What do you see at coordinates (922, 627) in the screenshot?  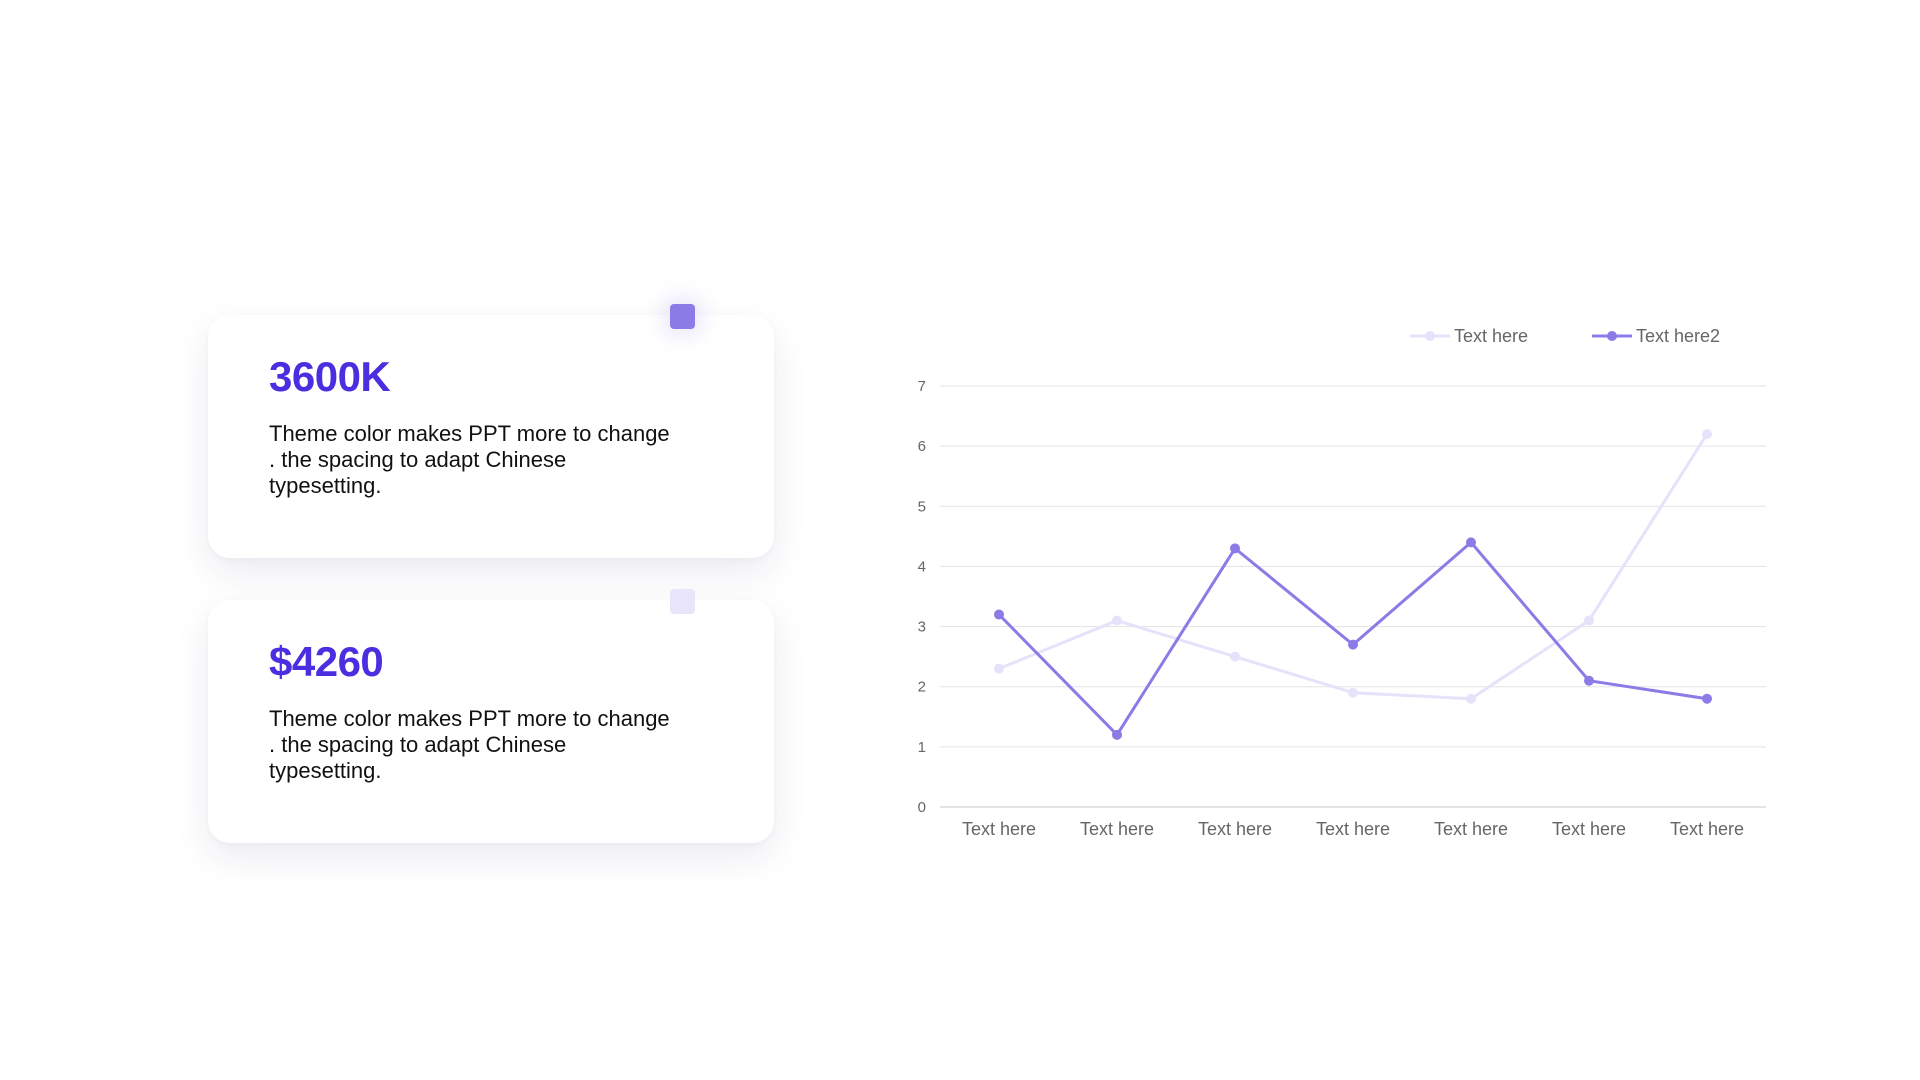 I see `y-tick-label: 3` at bounding box center [922, 627].